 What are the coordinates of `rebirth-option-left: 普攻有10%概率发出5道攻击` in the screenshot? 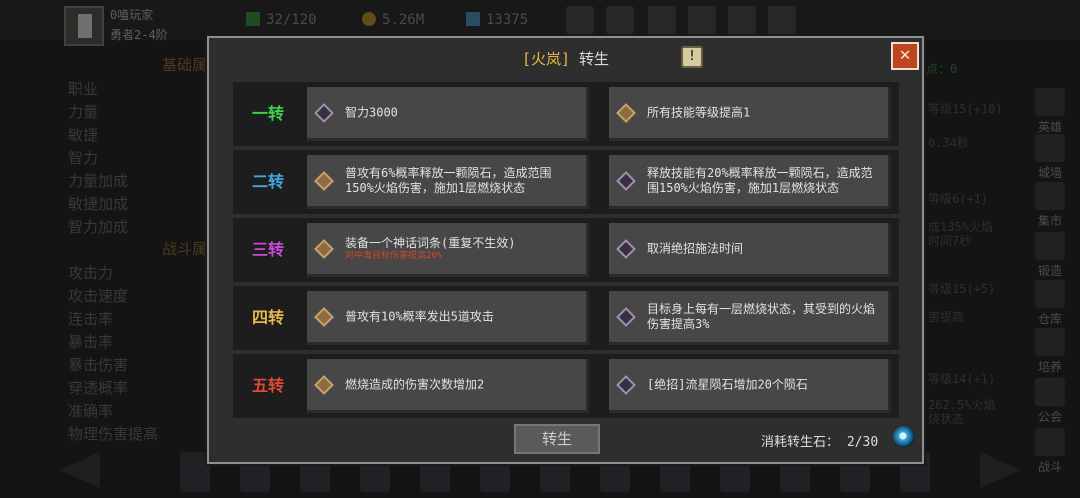 It's located at (448, 318).